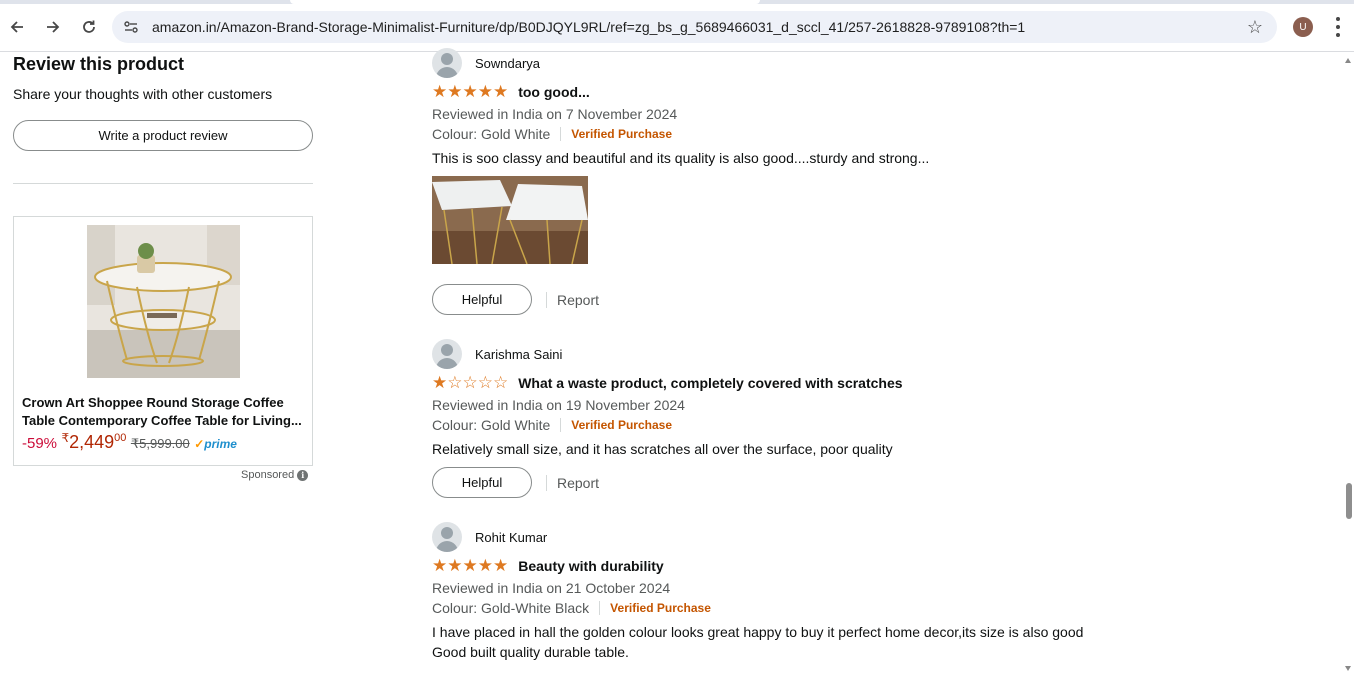  I want to click on scrollbar-thumb, so click(1349, 501).